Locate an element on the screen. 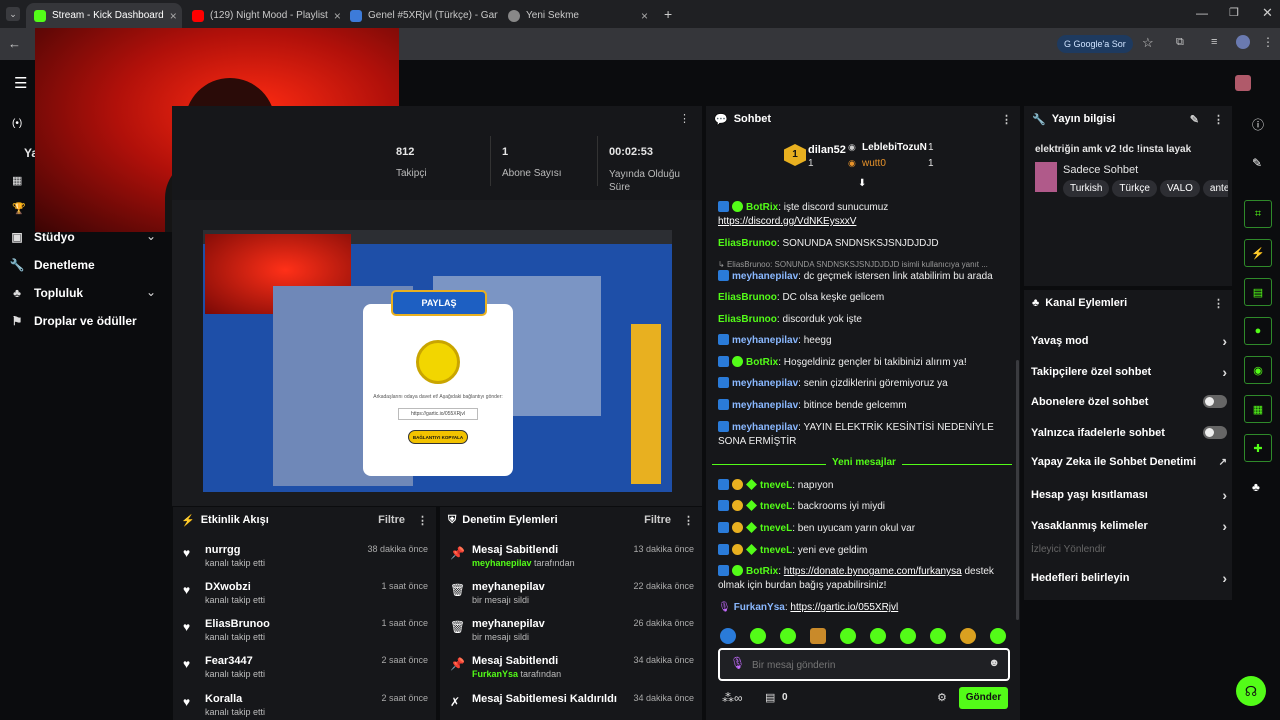  chevron-right-icon: › is located at coordinates (1224, 372).